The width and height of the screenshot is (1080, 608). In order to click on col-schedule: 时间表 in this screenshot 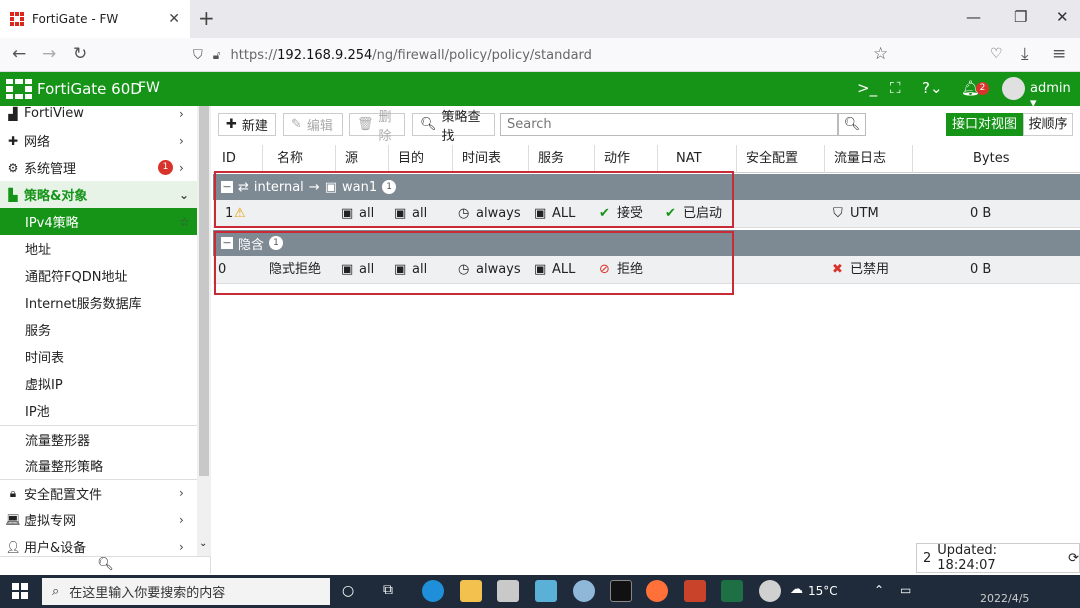, I will do `click(491, 159)`.